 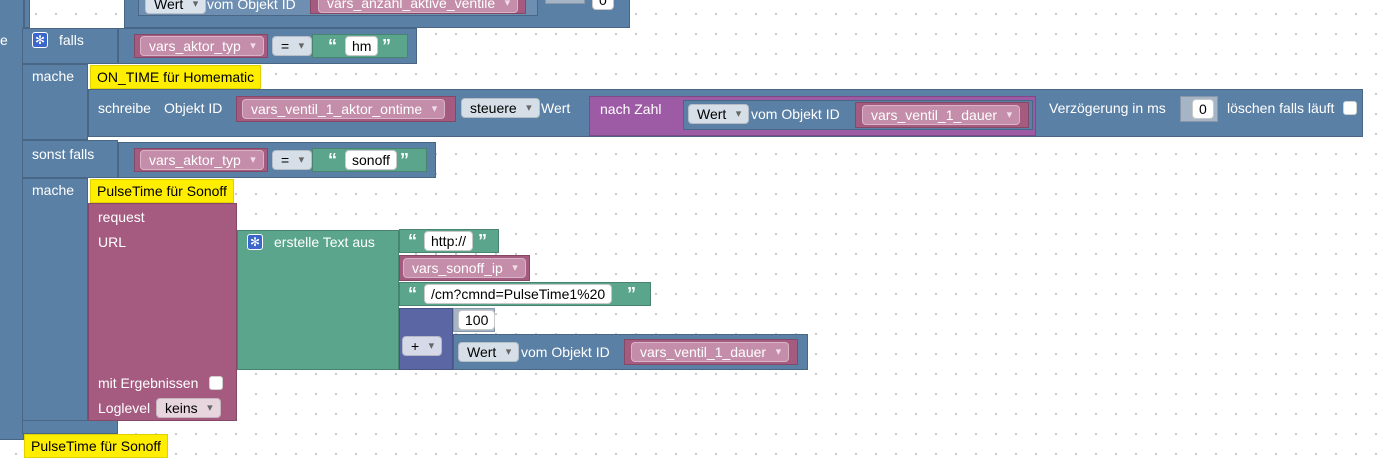 I want to click on write-dauer-var-dropdown: vars_ventil_1_dauer, so click(x=941, y=115).